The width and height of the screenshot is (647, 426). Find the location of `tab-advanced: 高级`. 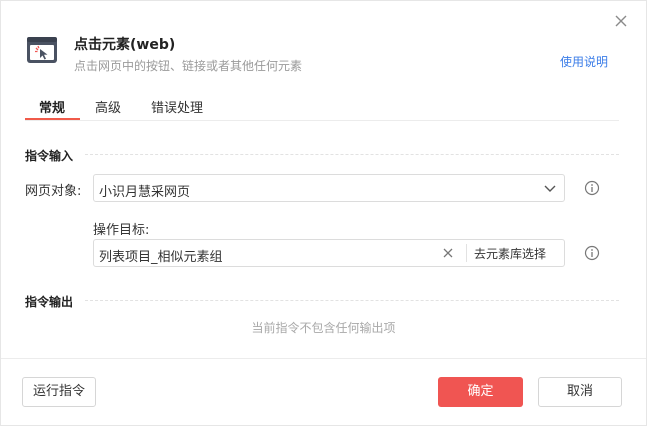

tab-advanced: 高级 is located at coordinates (108, 106).